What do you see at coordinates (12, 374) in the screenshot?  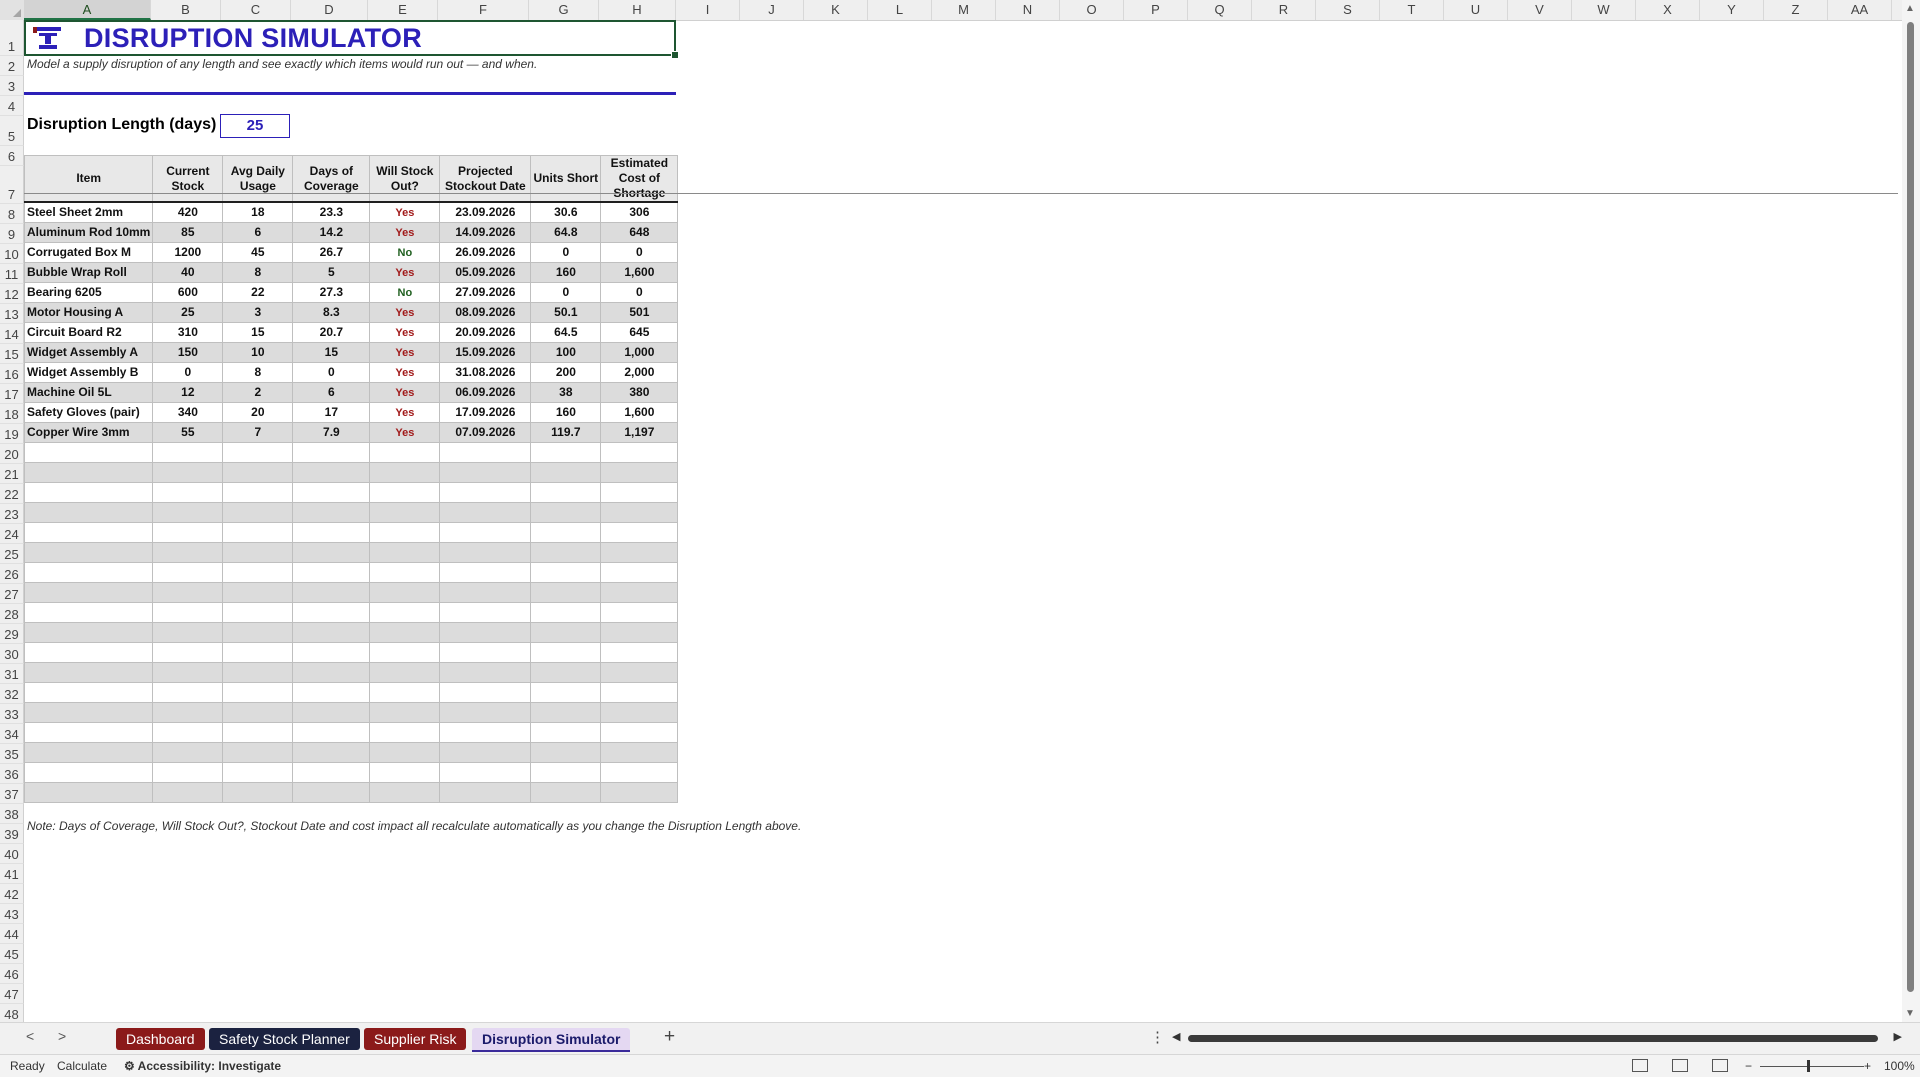 I see `row-header: 16` at bounding box center [12, 374].